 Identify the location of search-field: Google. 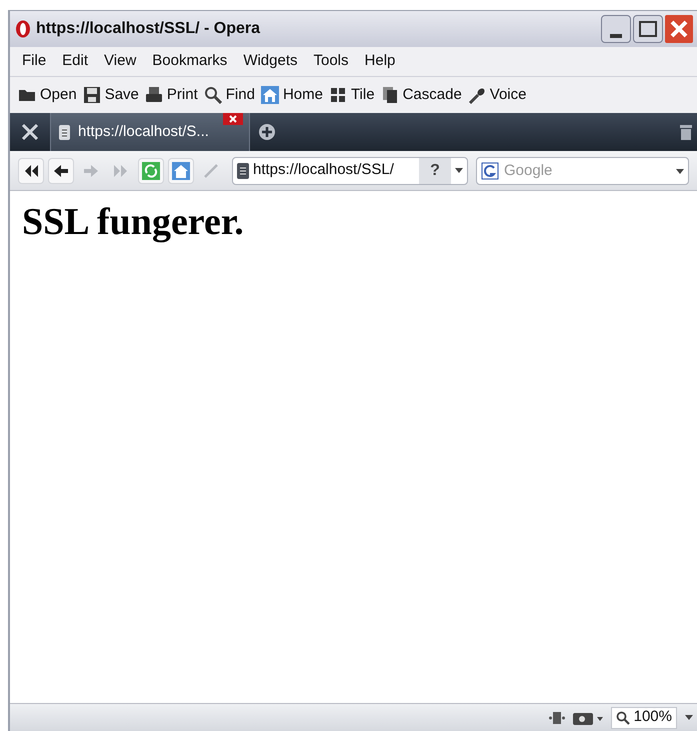
(582, 170).